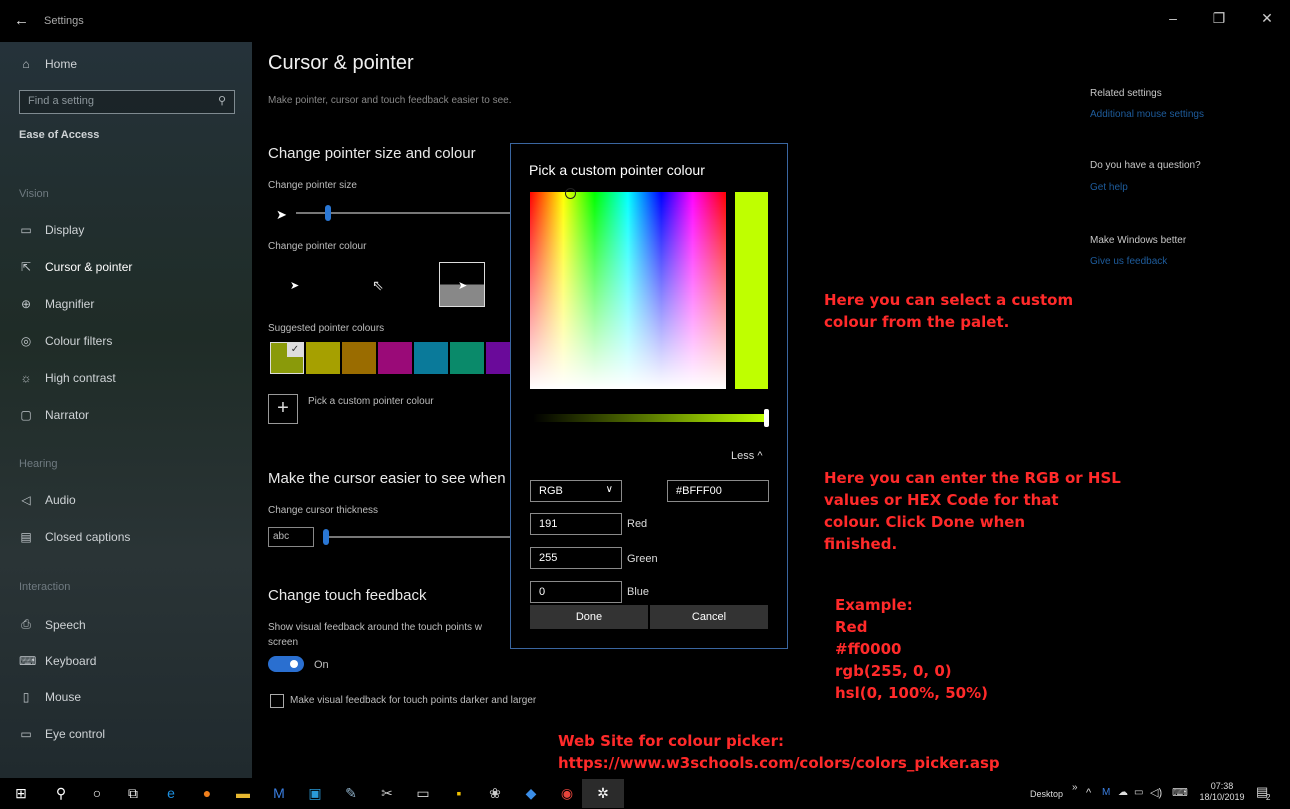 Image resolution: width=1290 pixels, height=809 pixels. What do you see at coordinates (283, 409) in the screenshot?
I see `add-custom-colour-button: +` at bounding box center [283, 409].